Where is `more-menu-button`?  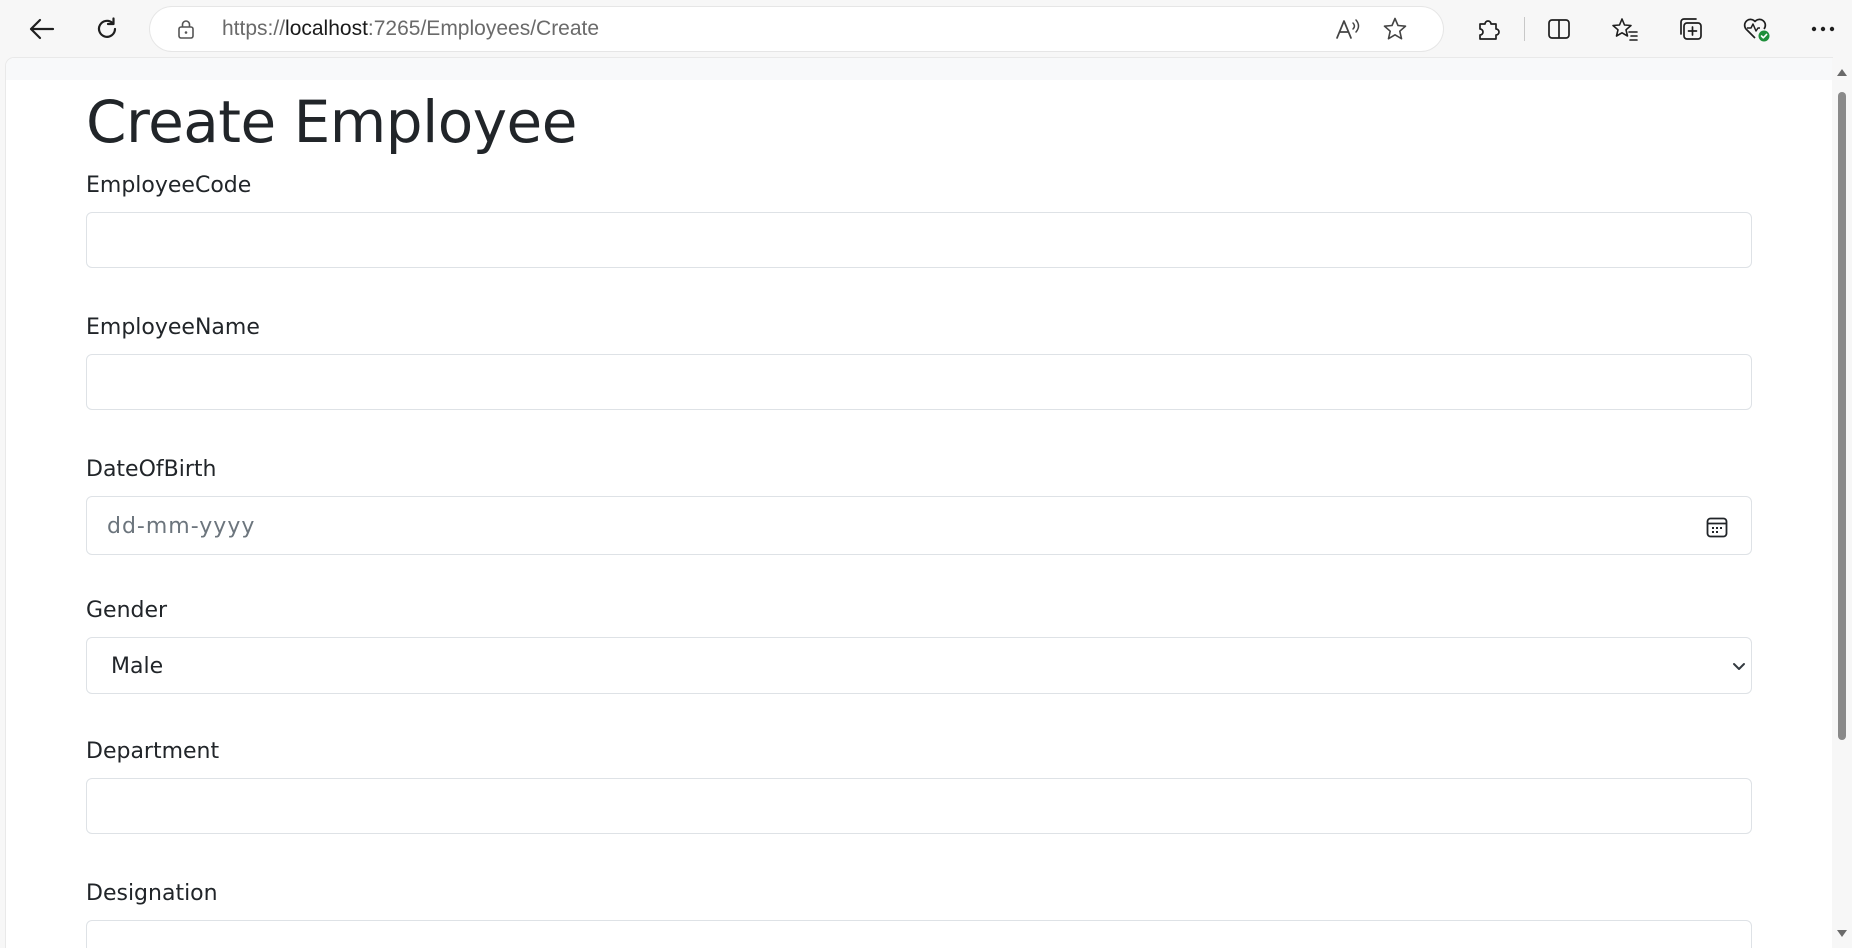 more-menu-button is located at coordinates (1823, 29).